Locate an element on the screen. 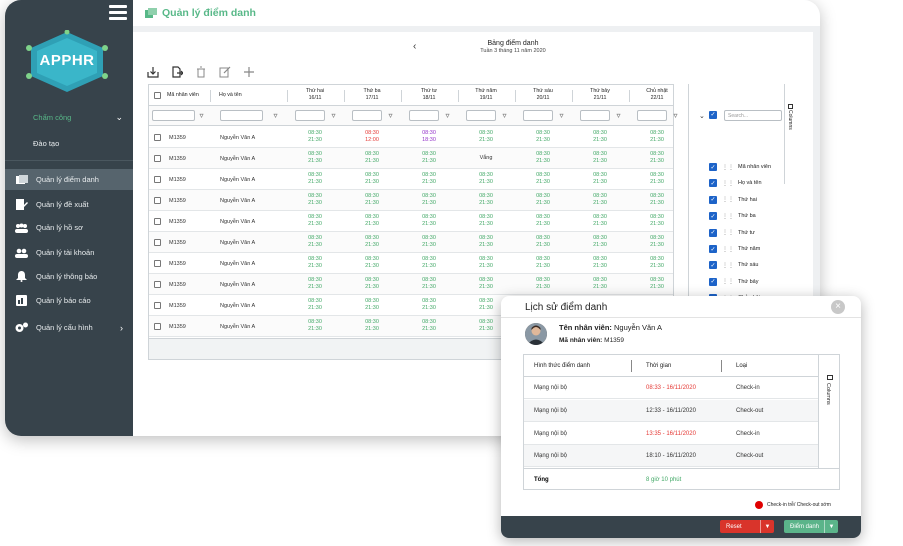 This screenshot has height=546, width=903. delete-icon is located at coordinates (201, 72).